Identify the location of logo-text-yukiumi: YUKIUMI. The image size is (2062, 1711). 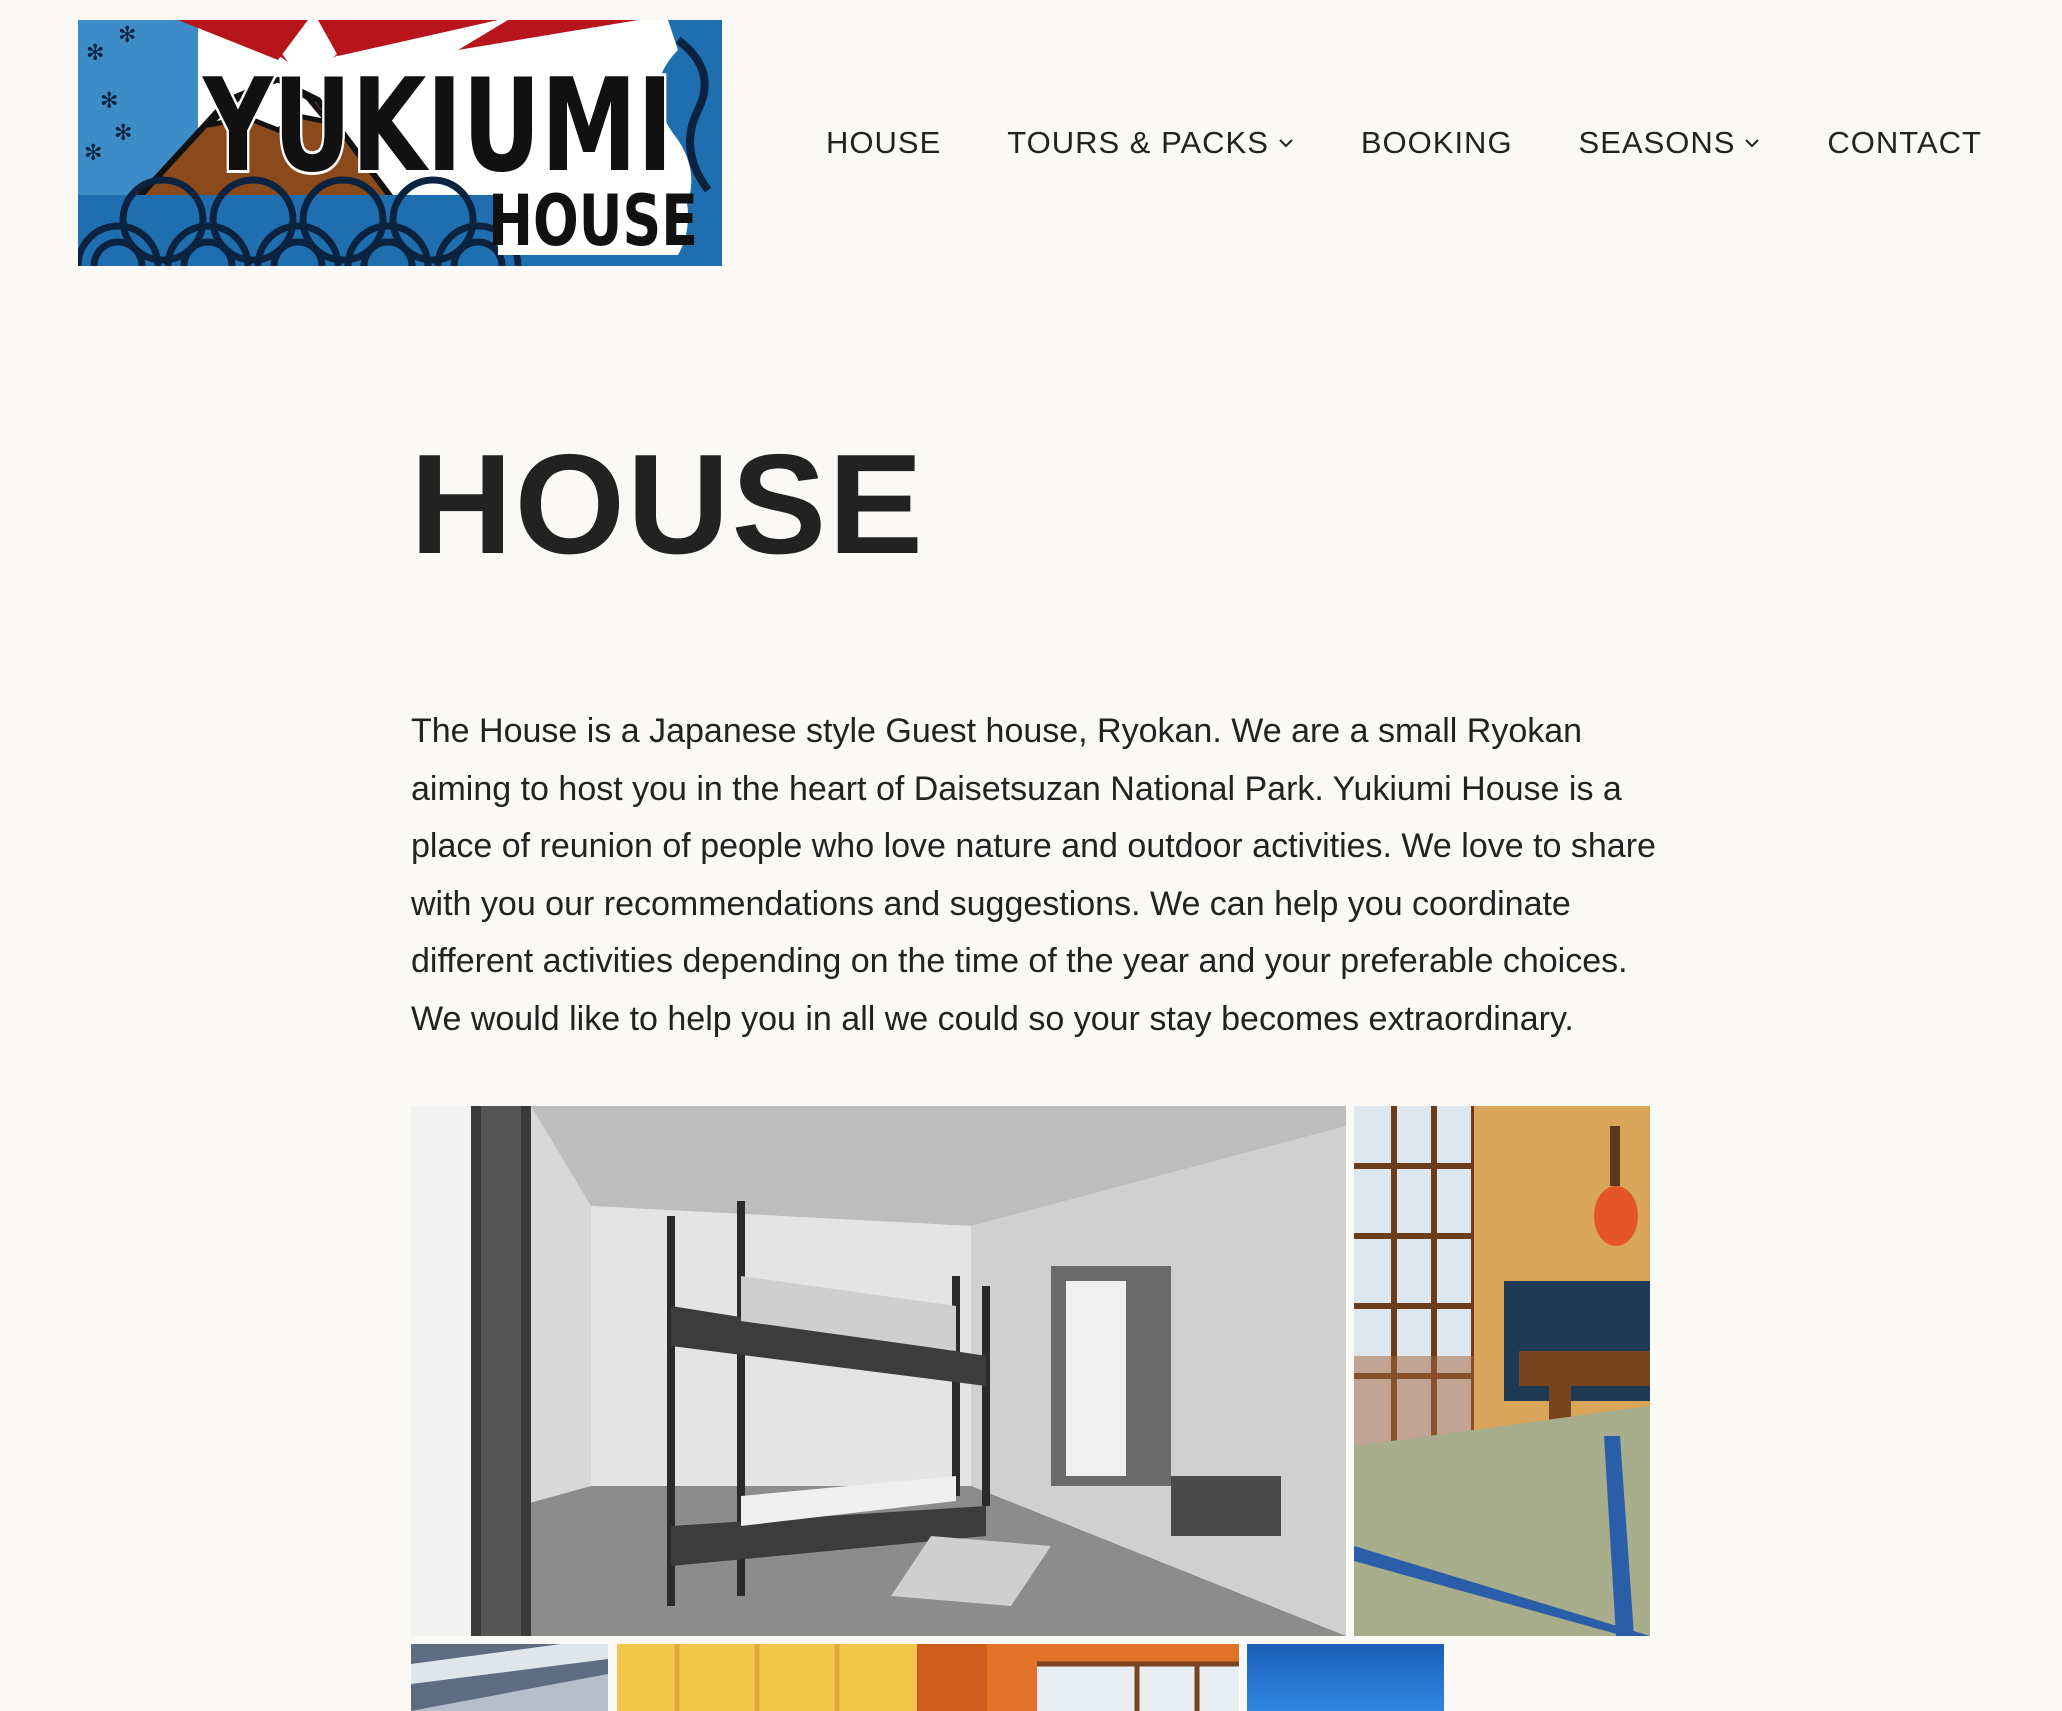
(437, 126).